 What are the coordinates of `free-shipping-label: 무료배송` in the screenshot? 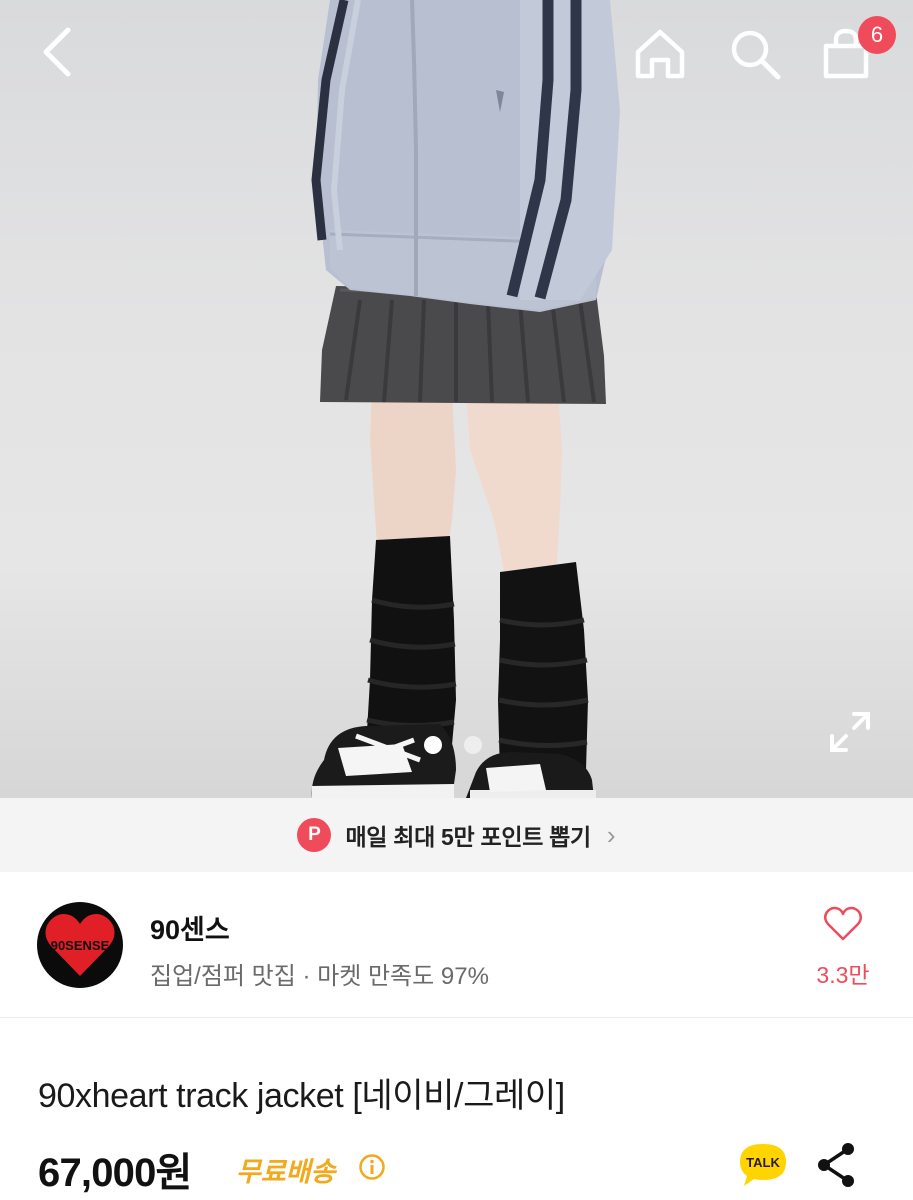 It's located at (286, 1172).